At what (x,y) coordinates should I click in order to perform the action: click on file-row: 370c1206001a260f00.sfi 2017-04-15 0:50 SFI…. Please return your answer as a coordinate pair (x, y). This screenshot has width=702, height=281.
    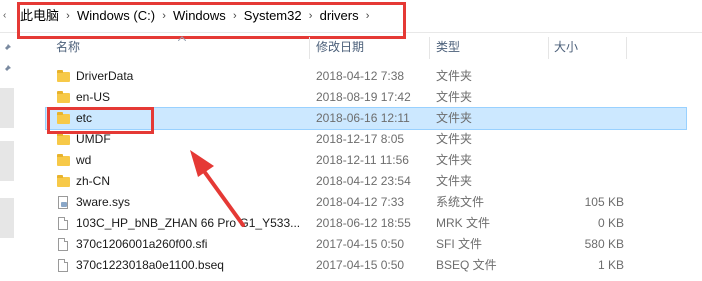
    Looking at the image, I should click on (366, 244).